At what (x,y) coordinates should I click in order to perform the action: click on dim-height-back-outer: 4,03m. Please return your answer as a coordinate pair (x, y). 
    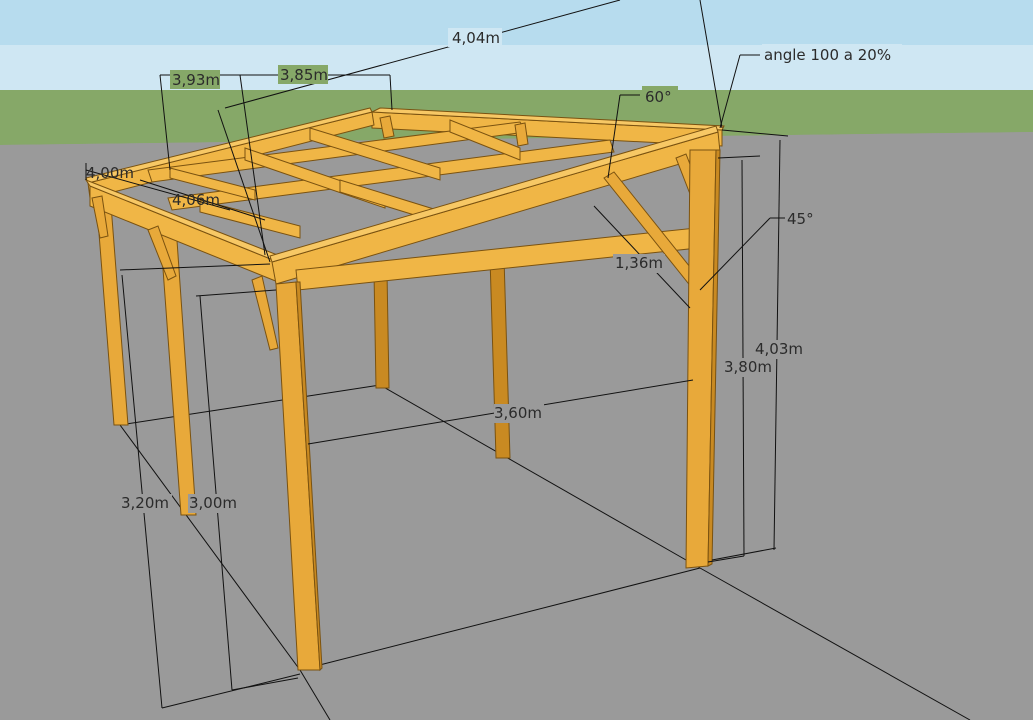
    Looking at the image, I should click on (779, 349).